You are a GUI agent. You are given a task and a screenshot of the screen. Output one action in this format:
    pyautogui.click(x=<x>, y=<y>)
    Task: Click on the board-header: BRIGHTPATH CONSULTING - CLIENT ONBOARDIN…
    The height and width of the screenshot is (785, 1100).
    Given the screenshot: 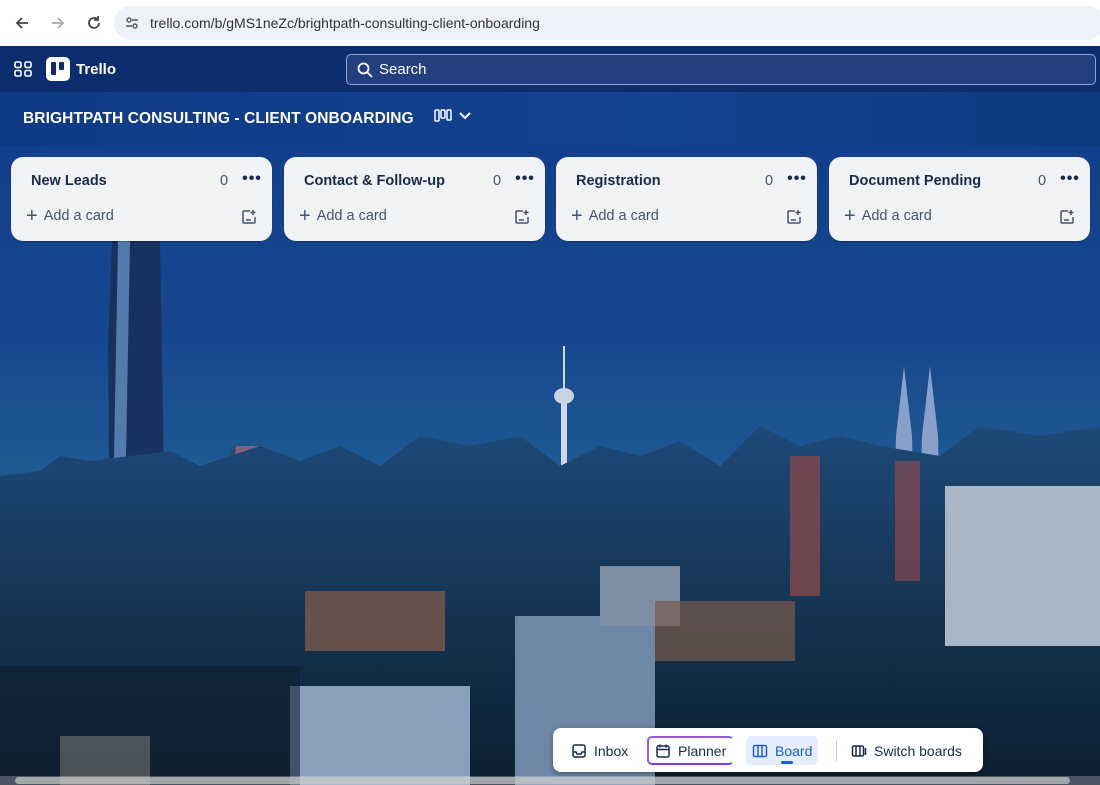 What is the action you would take?
    pyautogui.click(x=550, y=119)
    